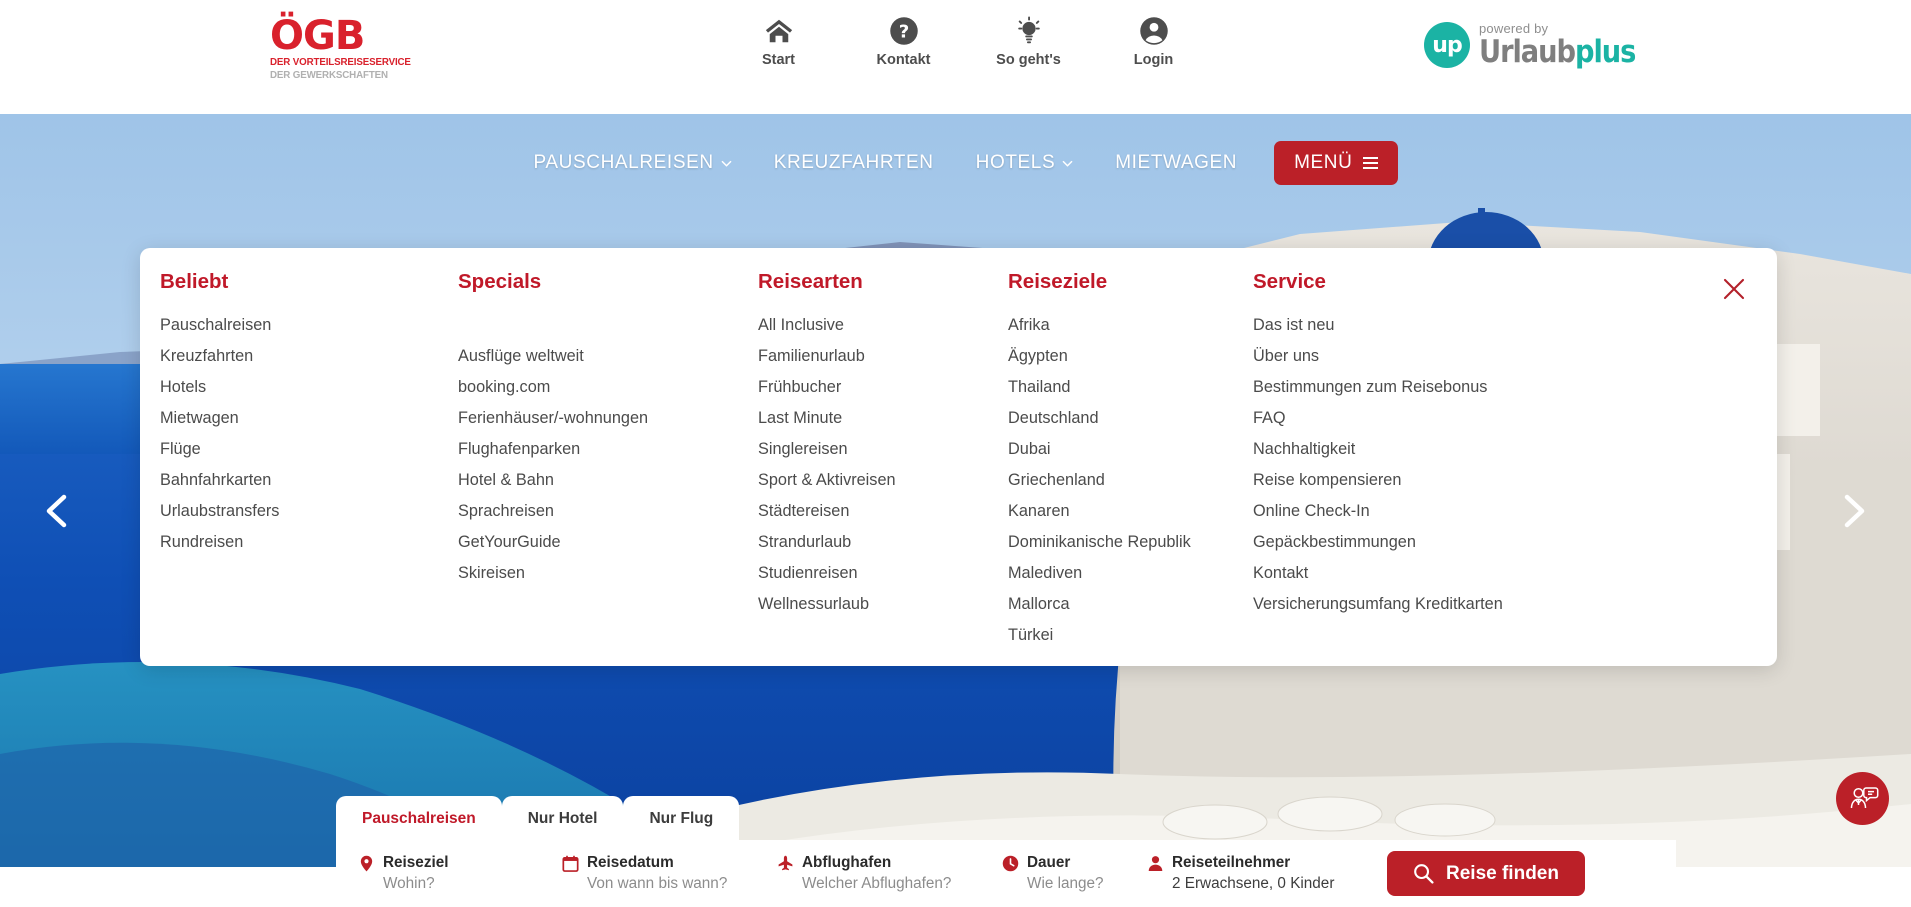  What do you see at coordinates (1130, 325) in the screenshot?
I see `menu-link: Afrika` at bounding box center [1130, 325].